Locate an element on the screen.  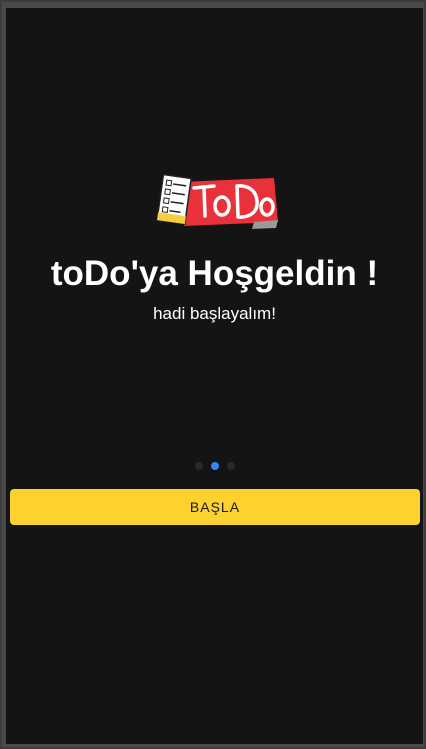
pagination-dots is located at coordinates (214, 466).